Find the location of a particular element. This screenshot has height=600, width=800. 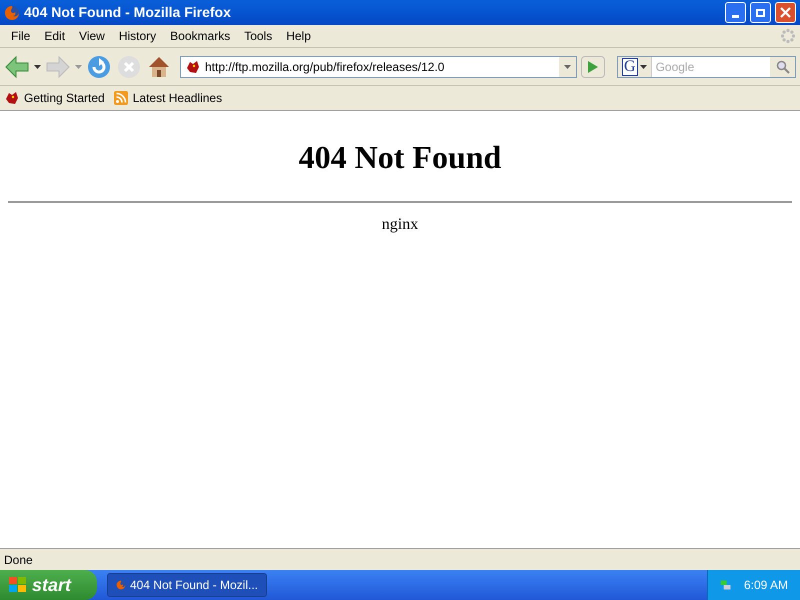

stop-icon is located at coordinates (129, 67).